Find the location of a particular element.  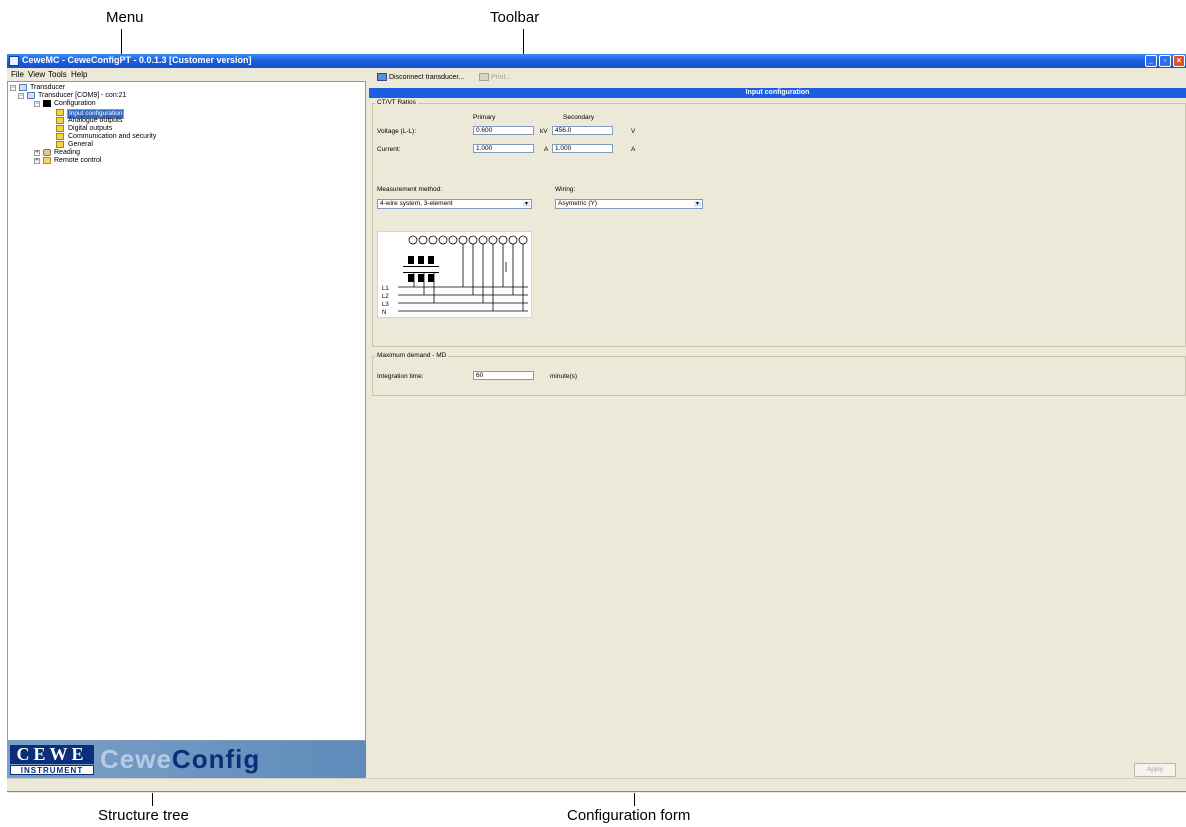

maximum-demand-title: Maximum demand - MD is located at coordinates (412, 355).